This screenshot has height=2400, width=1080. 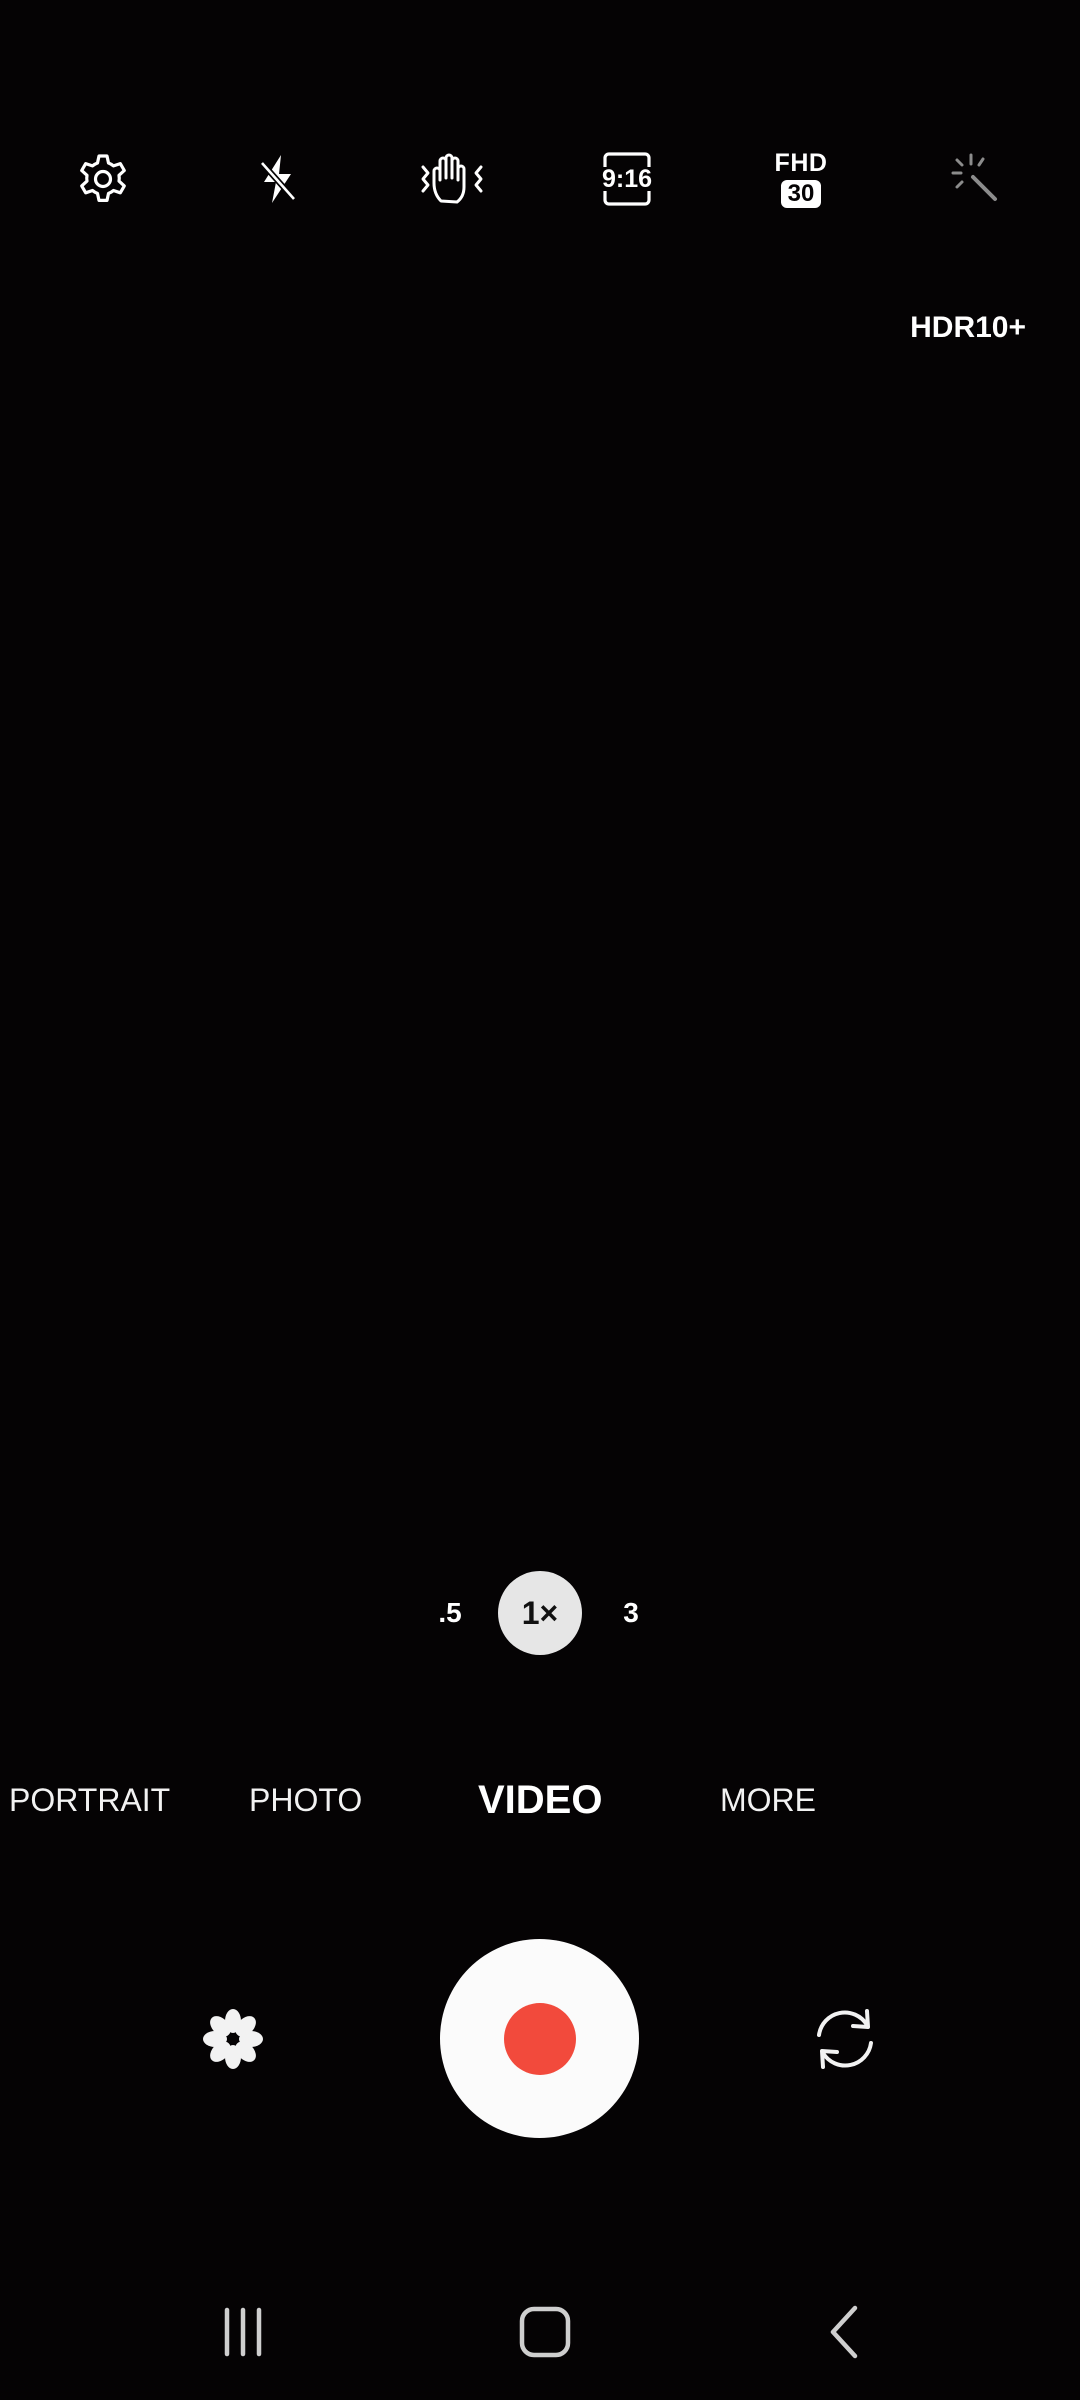 I want to click on zoom-active-indicator: 1×, so click(x=540, y=1613).